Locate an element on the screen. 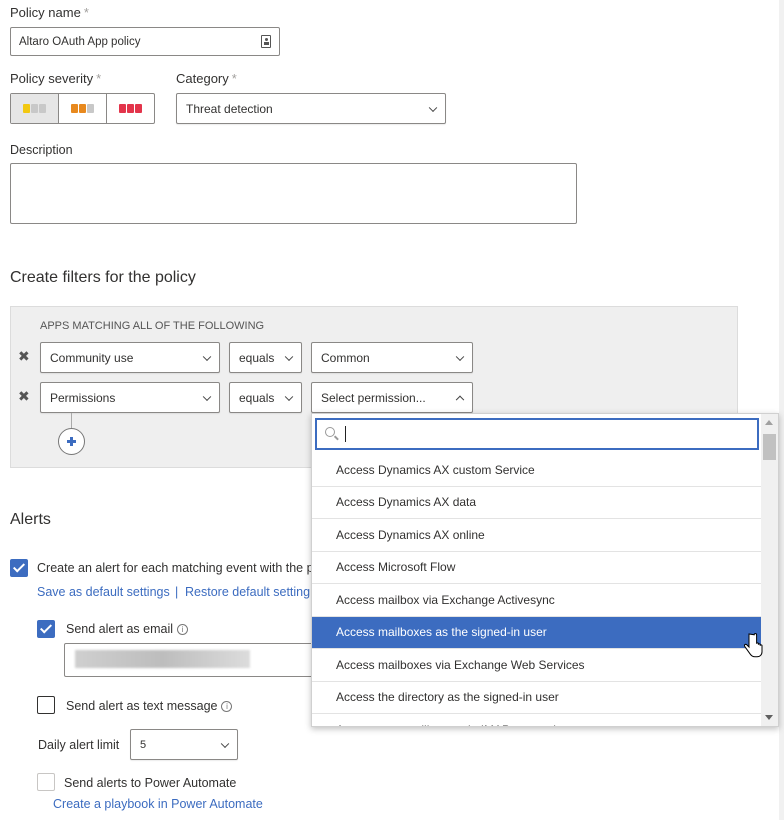 The image size is (784, 820). category-label: Category * is located at coordinates (206, 78).